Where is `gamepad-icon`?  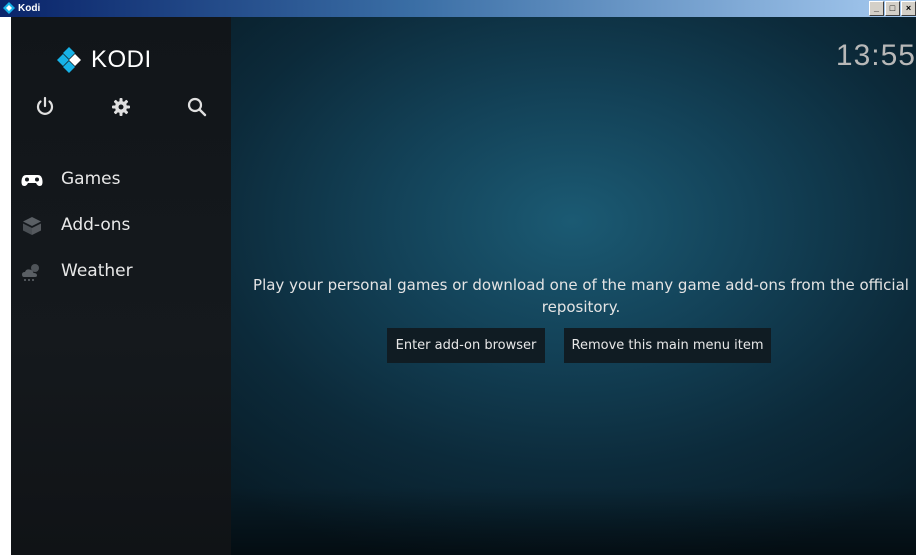
gamepad-icon is located at coordinates (32, 180).